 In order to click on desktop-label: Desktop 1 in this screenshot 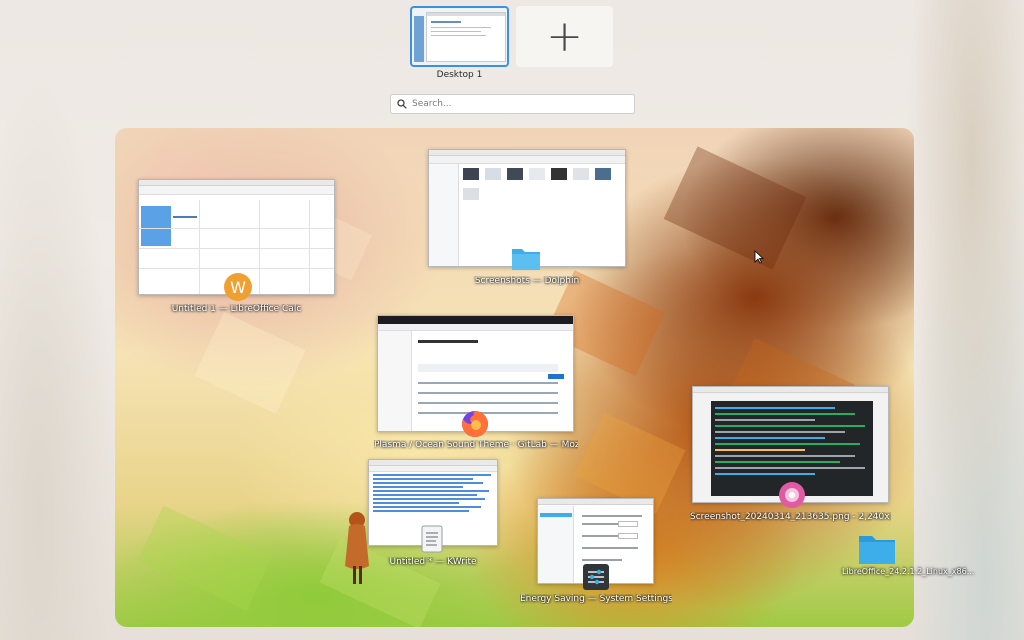, I will do `click(459, 75)`.